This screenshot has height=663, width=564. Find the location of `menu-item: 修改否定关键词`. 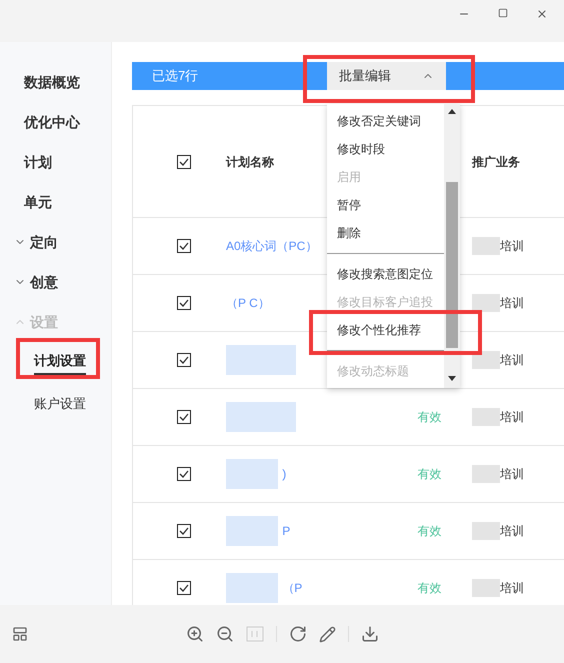

menu-item: 修改否定关键词 is located at coordinates (385, 121).